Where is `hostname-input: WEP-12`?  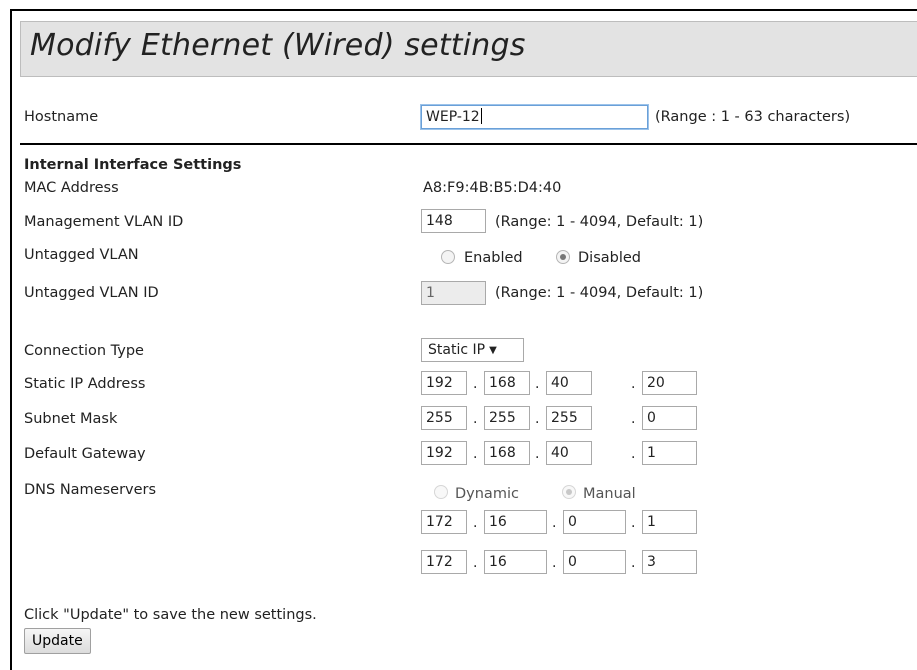 hostname-input: WEP-12 is located at coordinates (534, 117).